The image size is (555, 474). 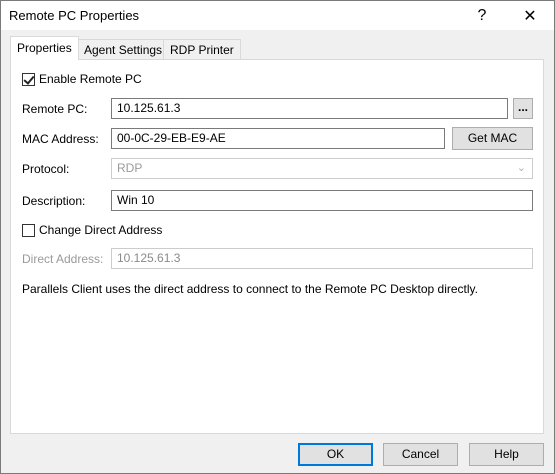 What do you see at coordinates (60, 139) in the screenshot?
I see `mac-address-label: MAC Address:` at bounding box center [60, 139].